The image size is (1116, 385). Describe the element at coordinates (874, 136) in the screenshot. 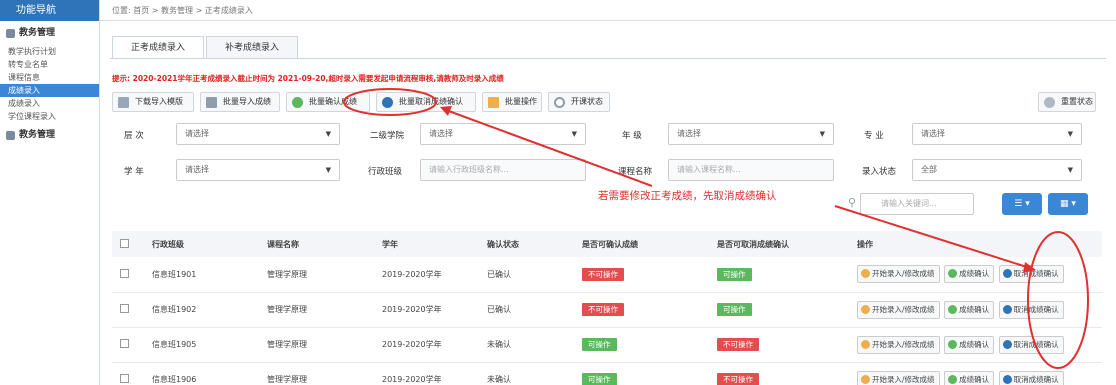

I see `filter-label-major: 专 业` at that location.